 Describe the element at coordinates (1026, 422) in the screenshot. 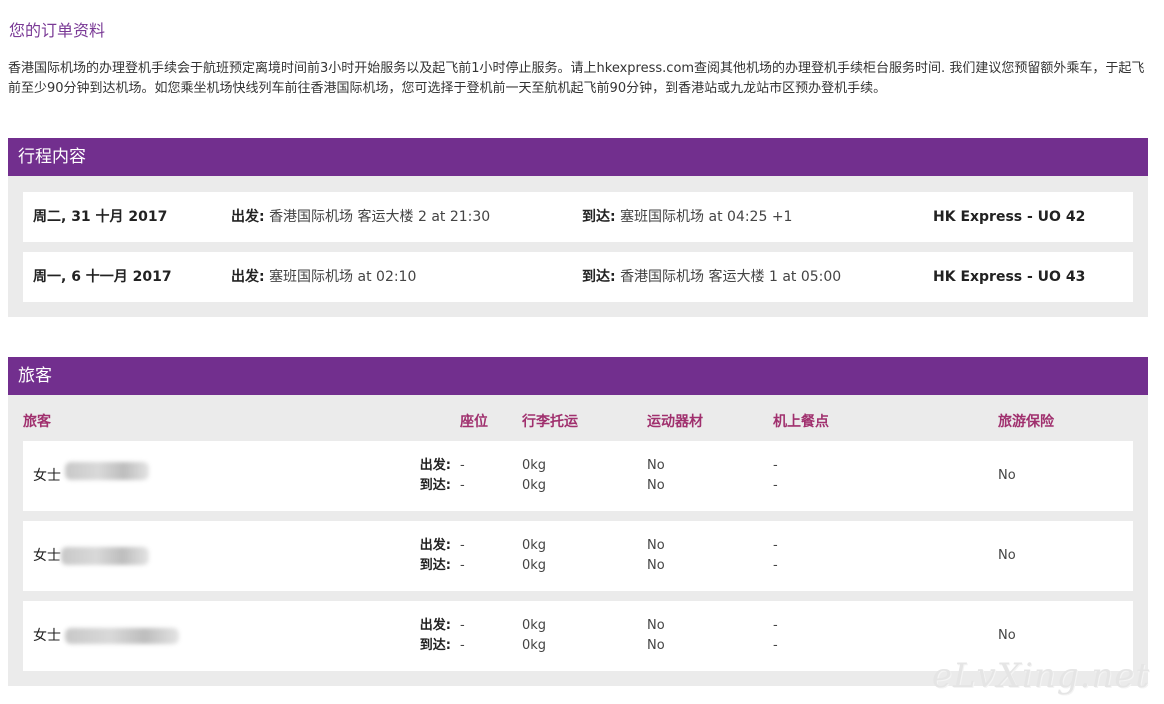

I see `column-header-insurance: 旅游保险` at that location.